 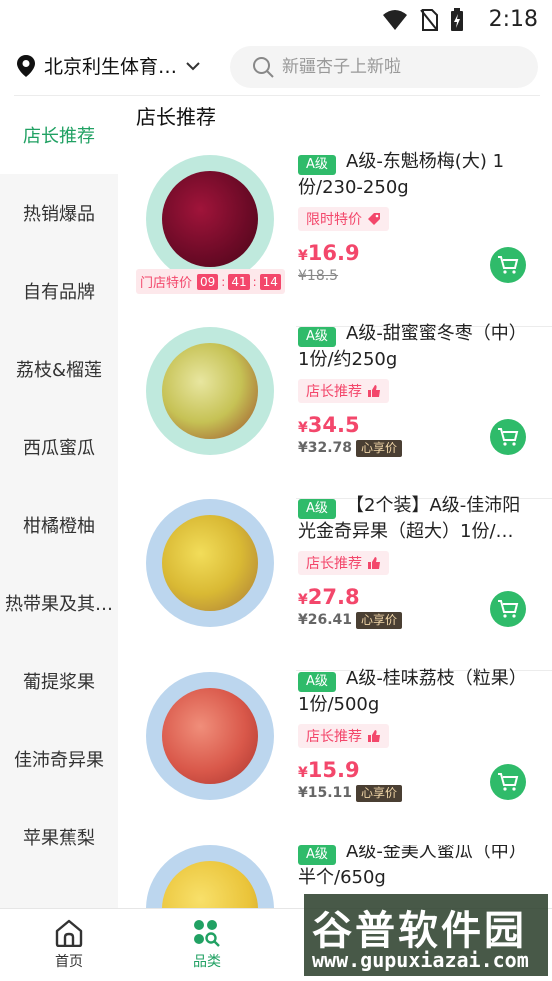 What do you see at coordinates (207, 962) in the screenshot?
I see `nav-category-label: 品类` at bounding box center [207, 962].